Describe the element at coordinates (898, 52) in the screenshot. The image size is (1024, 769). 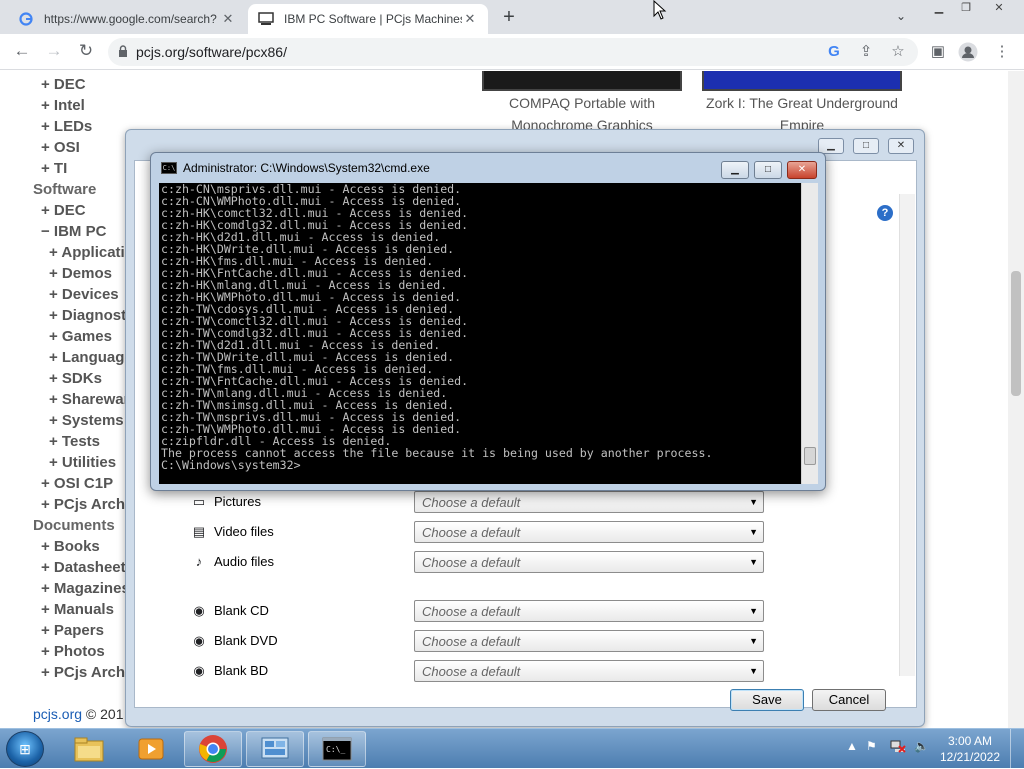
I see `bookmark-star-icon: ☆` at that location.